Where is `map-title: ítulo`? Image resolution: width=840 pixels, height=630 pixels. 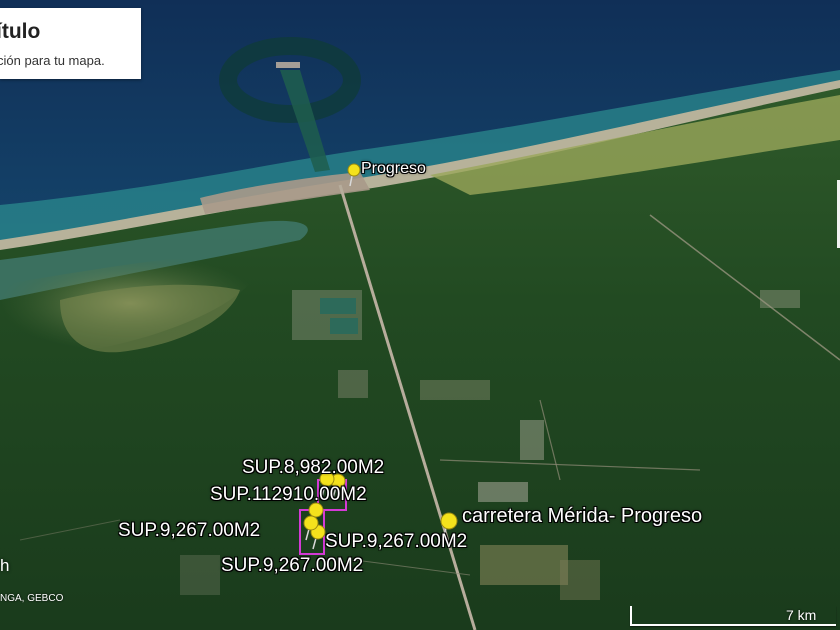
map-title: ítulo is located at coordinates (20, 31).